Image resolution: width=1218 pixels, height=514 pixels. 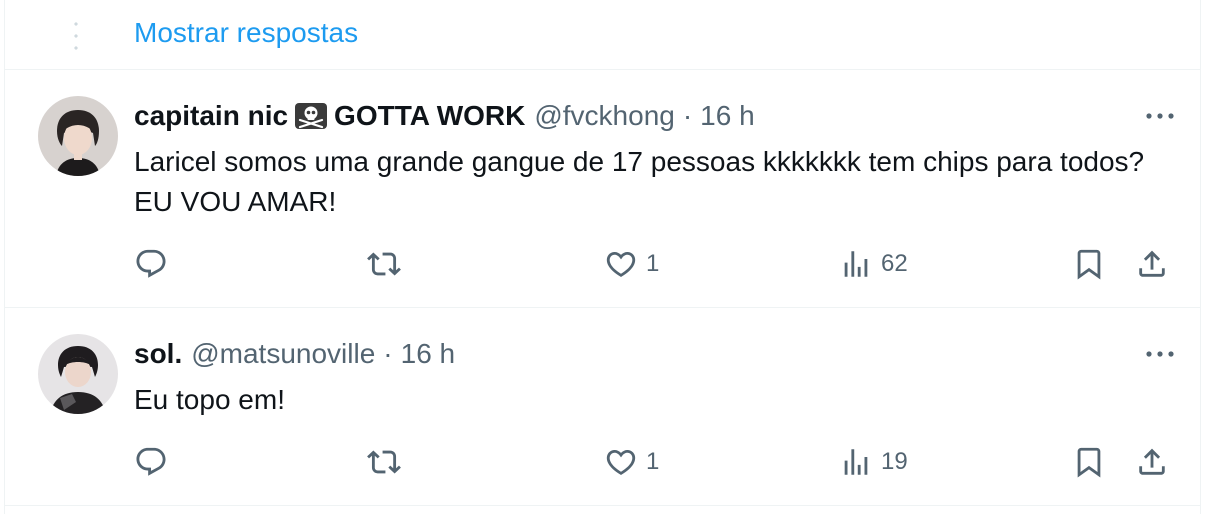 I want to click on views-count: 19, so click(x=894, y=461).